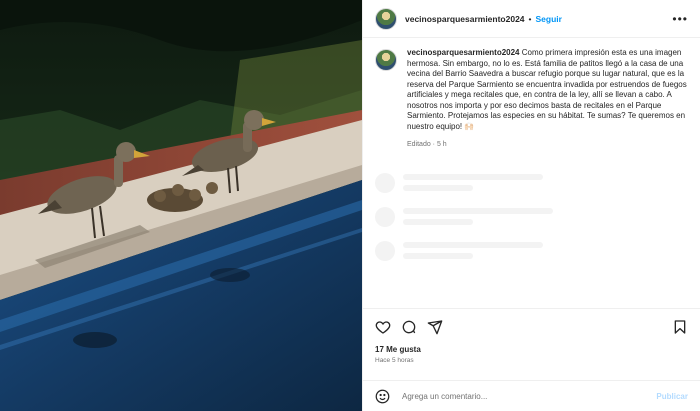  I want to click on comment-icon, so click(409, 327).